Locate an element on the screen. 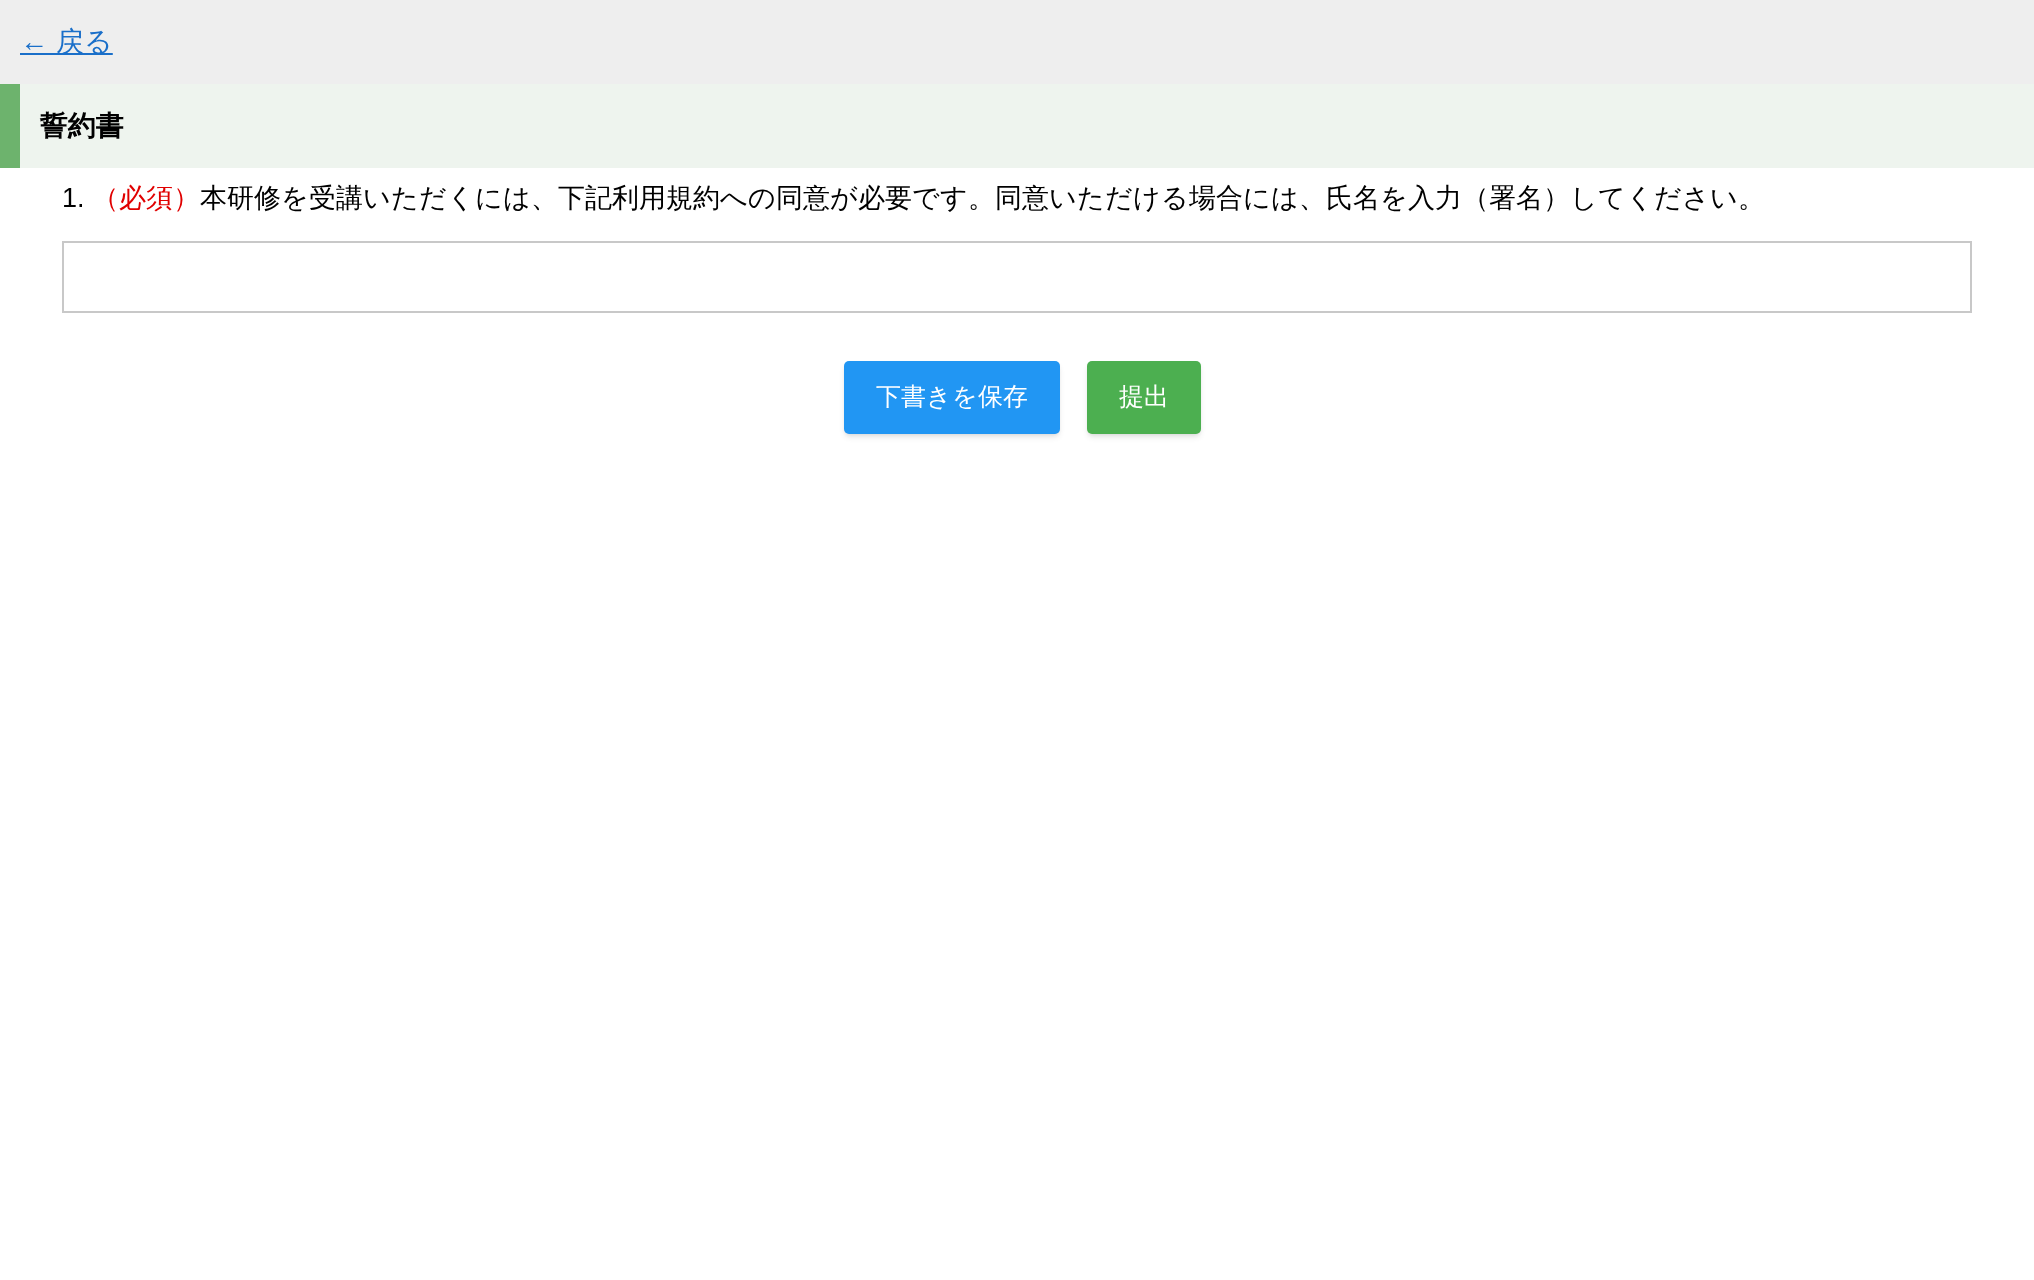  section-title: 誓約書 is located at coordinates (82, 126).